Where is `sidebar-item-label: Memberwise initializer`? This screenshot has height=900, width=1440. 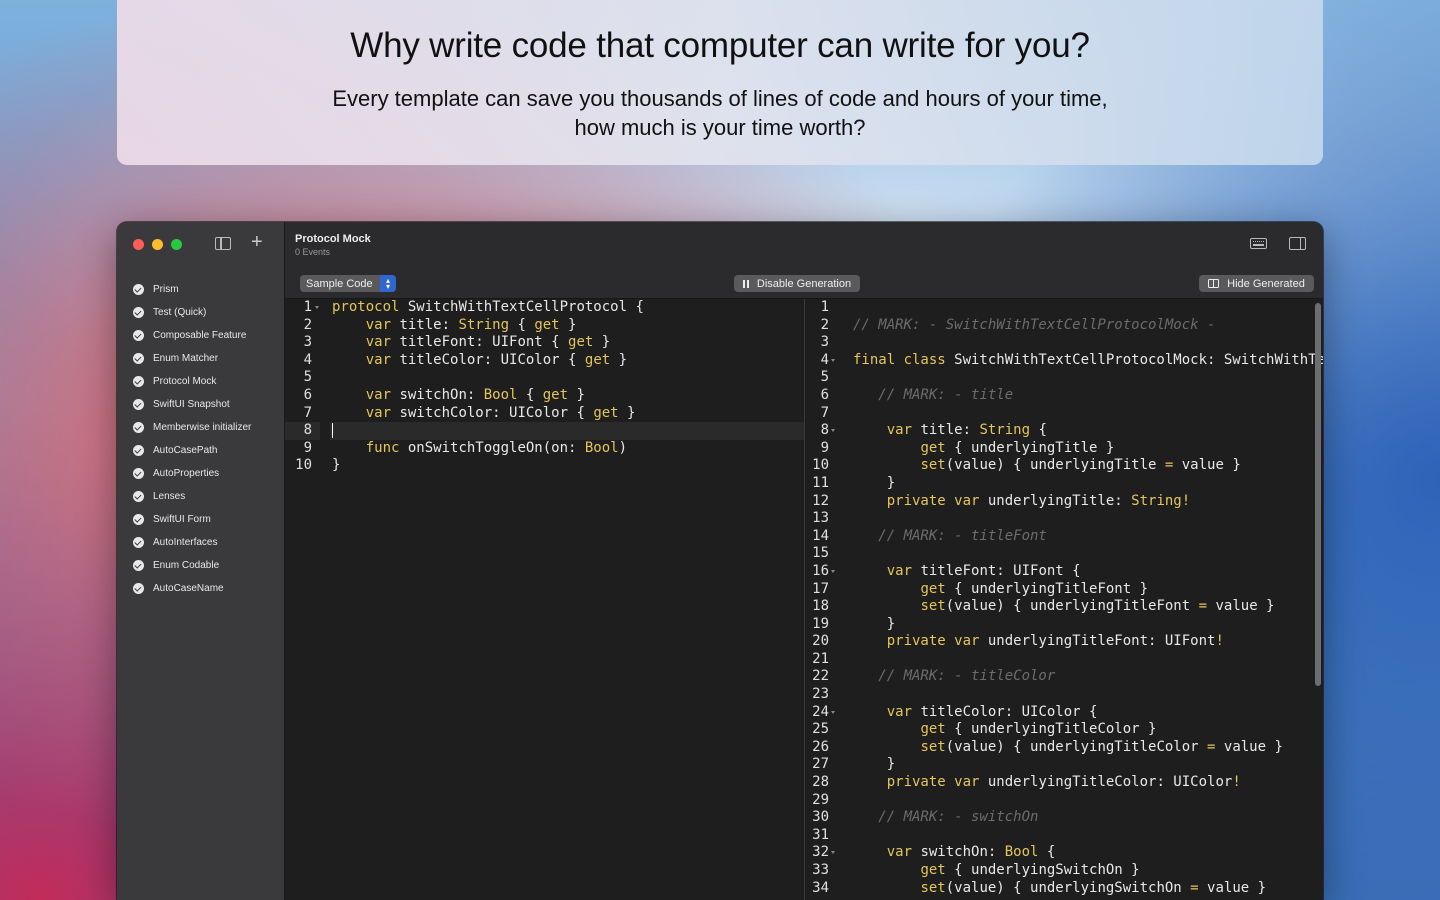
sidebar-item-label: Memberwise initializer is located at coordinates (202, 427).